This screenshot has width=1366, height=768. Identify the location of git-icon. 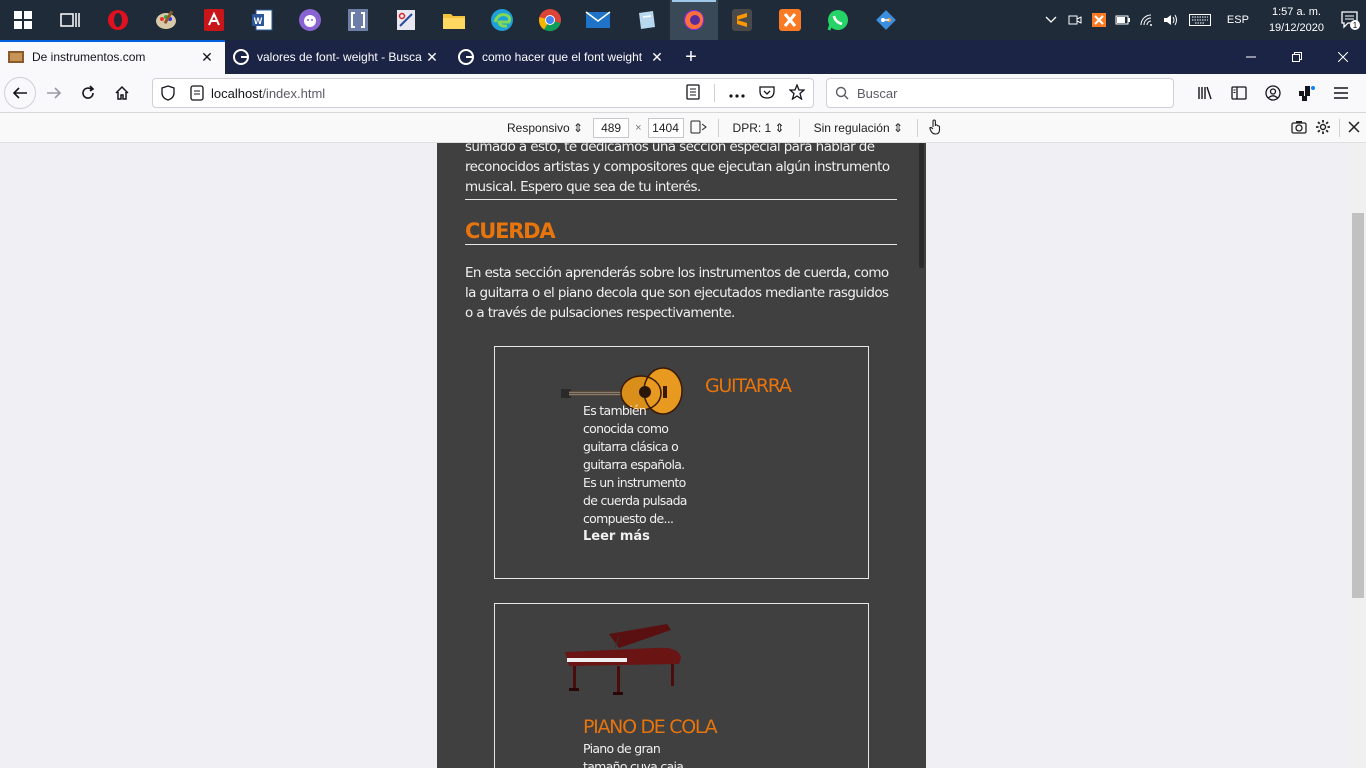
(886, 20).